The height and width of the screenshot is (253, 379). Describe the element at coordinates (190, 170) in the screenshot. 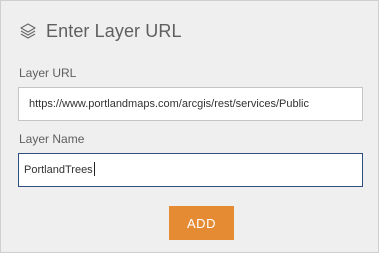

I see `layer-name-input: PortlandTrees` at that location.